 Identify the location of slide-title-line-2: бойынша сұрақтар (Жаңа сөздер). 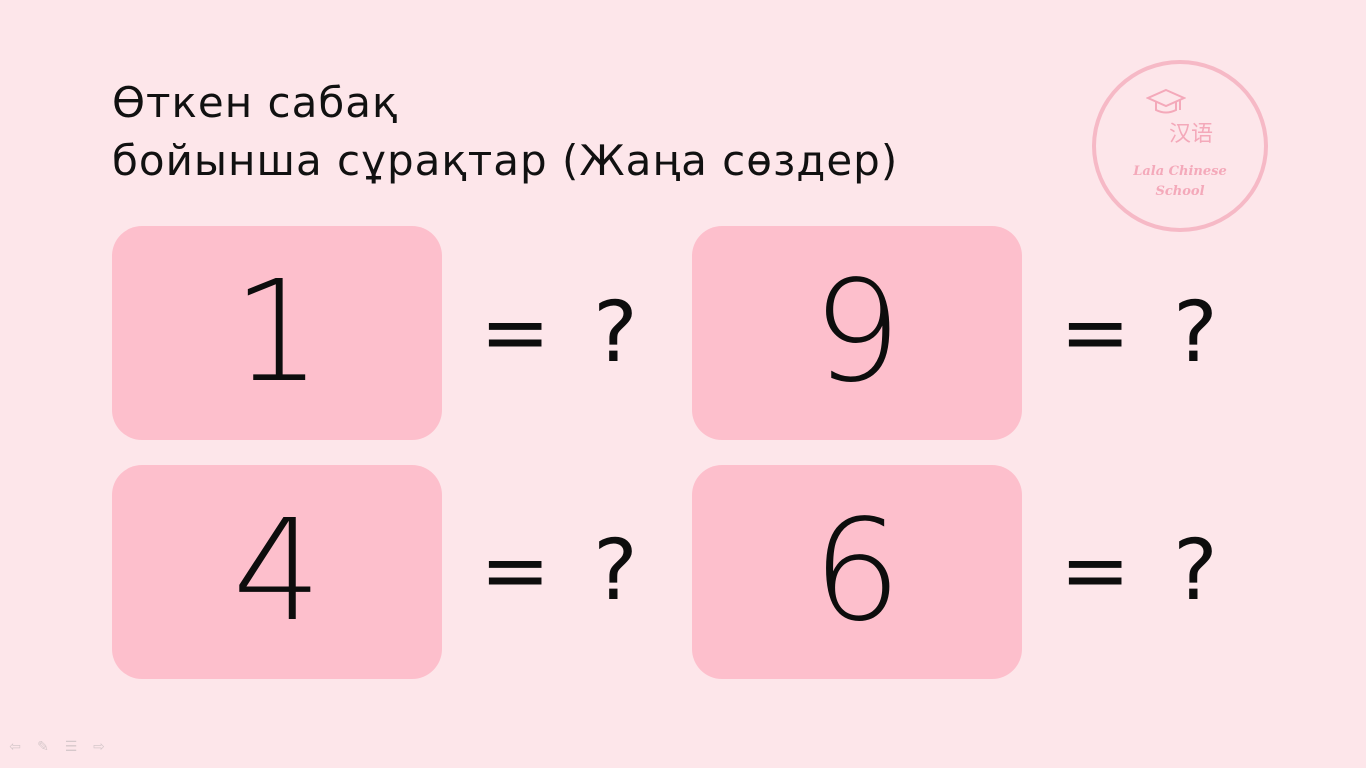
(505, 160).